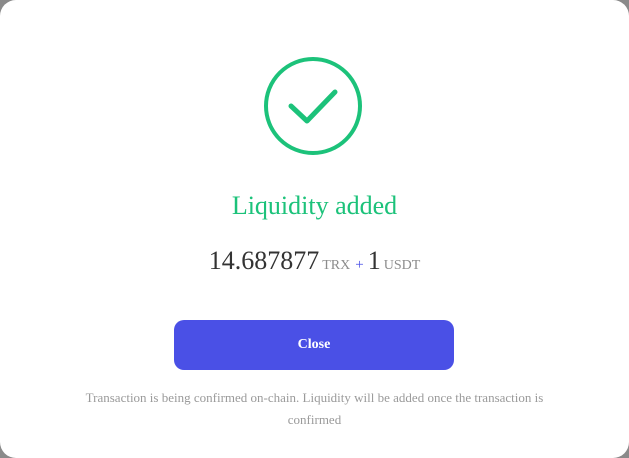 The height and width of the screenshot is (458, 629). I want to click on dialog-title: Liquidity added, so click(314, 205).